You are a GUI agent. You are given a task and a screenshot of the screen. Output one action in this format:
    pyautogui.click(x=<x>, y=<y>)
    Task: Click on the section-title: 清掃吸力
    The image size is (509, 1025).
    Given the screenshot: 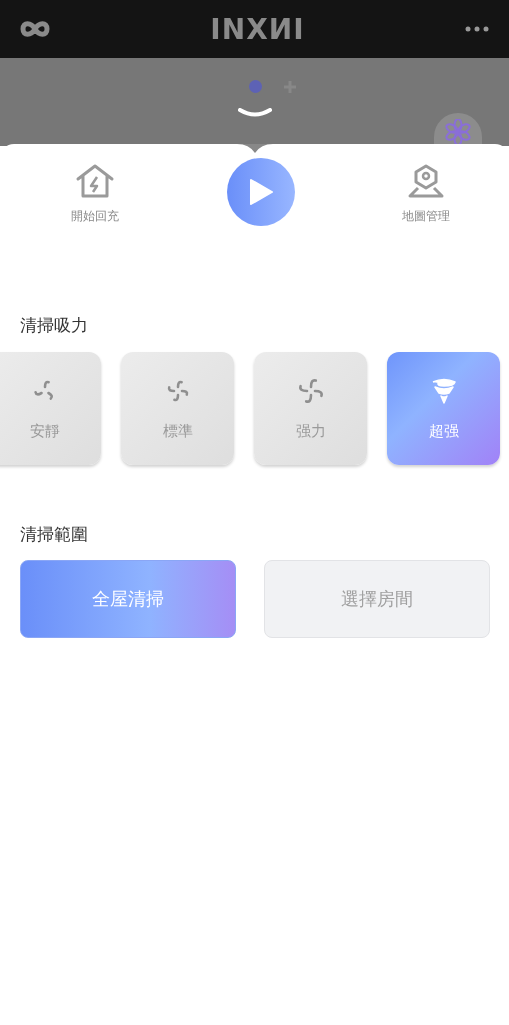 What is the action you would take?
    pyautogui.click(x=54, y=325)
    